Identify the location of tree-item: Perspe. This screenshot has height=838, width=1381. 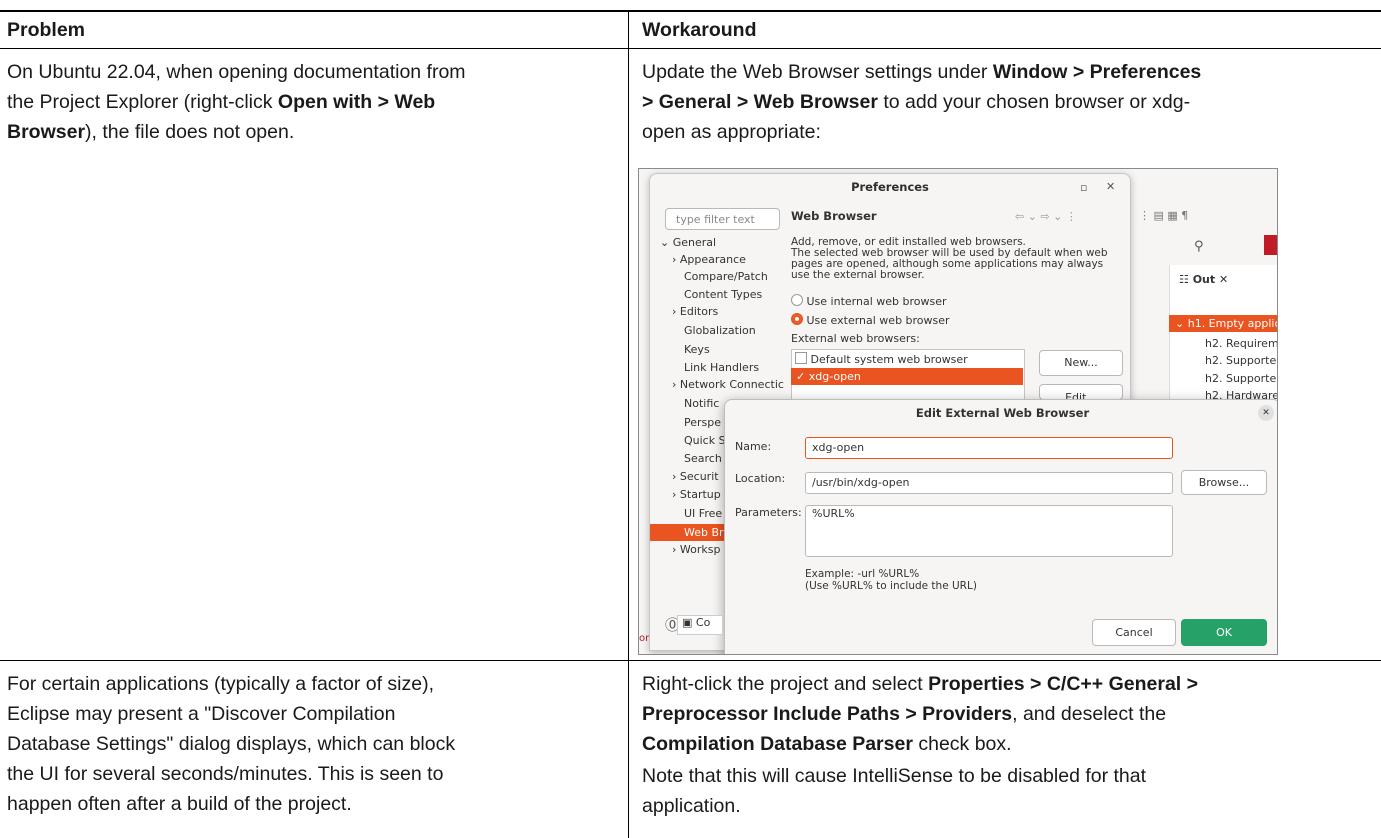
(702, 422).